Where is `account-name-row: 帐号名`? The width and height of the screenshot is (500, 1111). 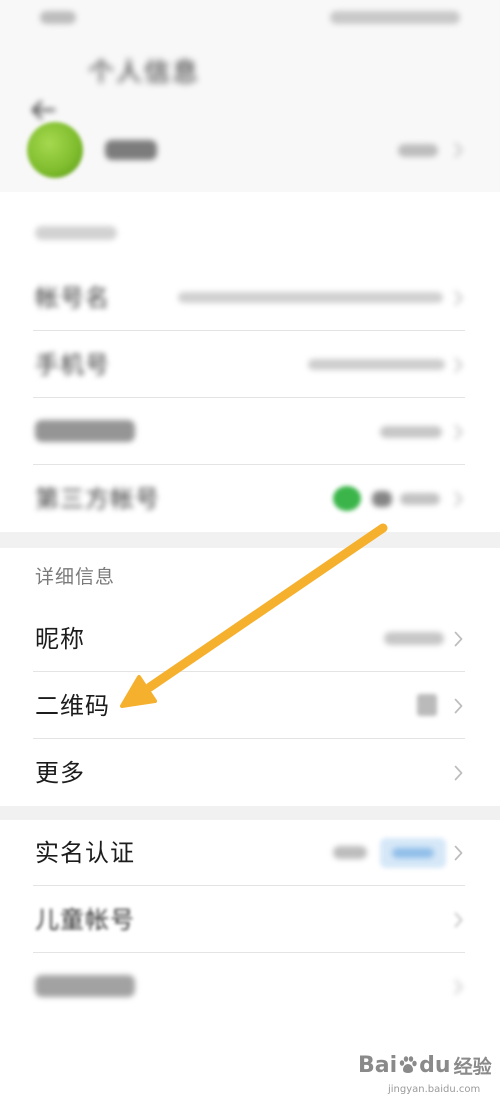
account-name-row: 帐号名 is located at coordinates (250, 297).